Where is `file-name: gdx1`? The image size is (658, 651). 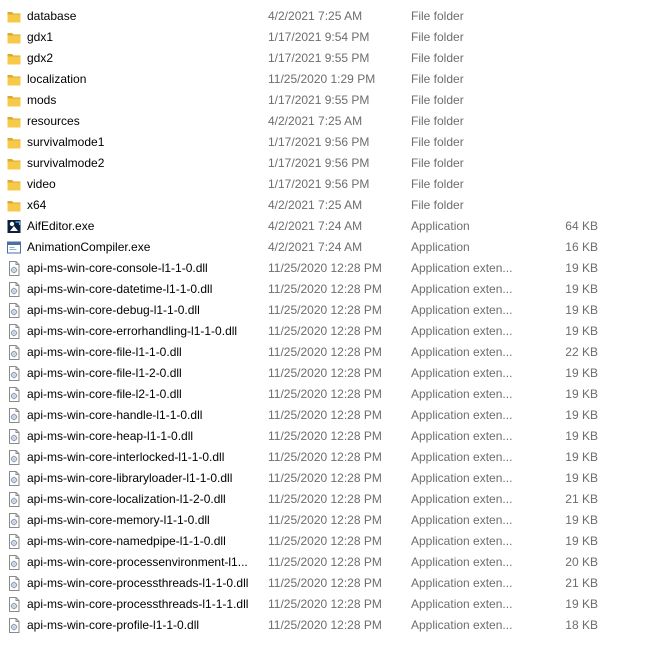
file-name: gdx1 is located at coordinates (40, 37).